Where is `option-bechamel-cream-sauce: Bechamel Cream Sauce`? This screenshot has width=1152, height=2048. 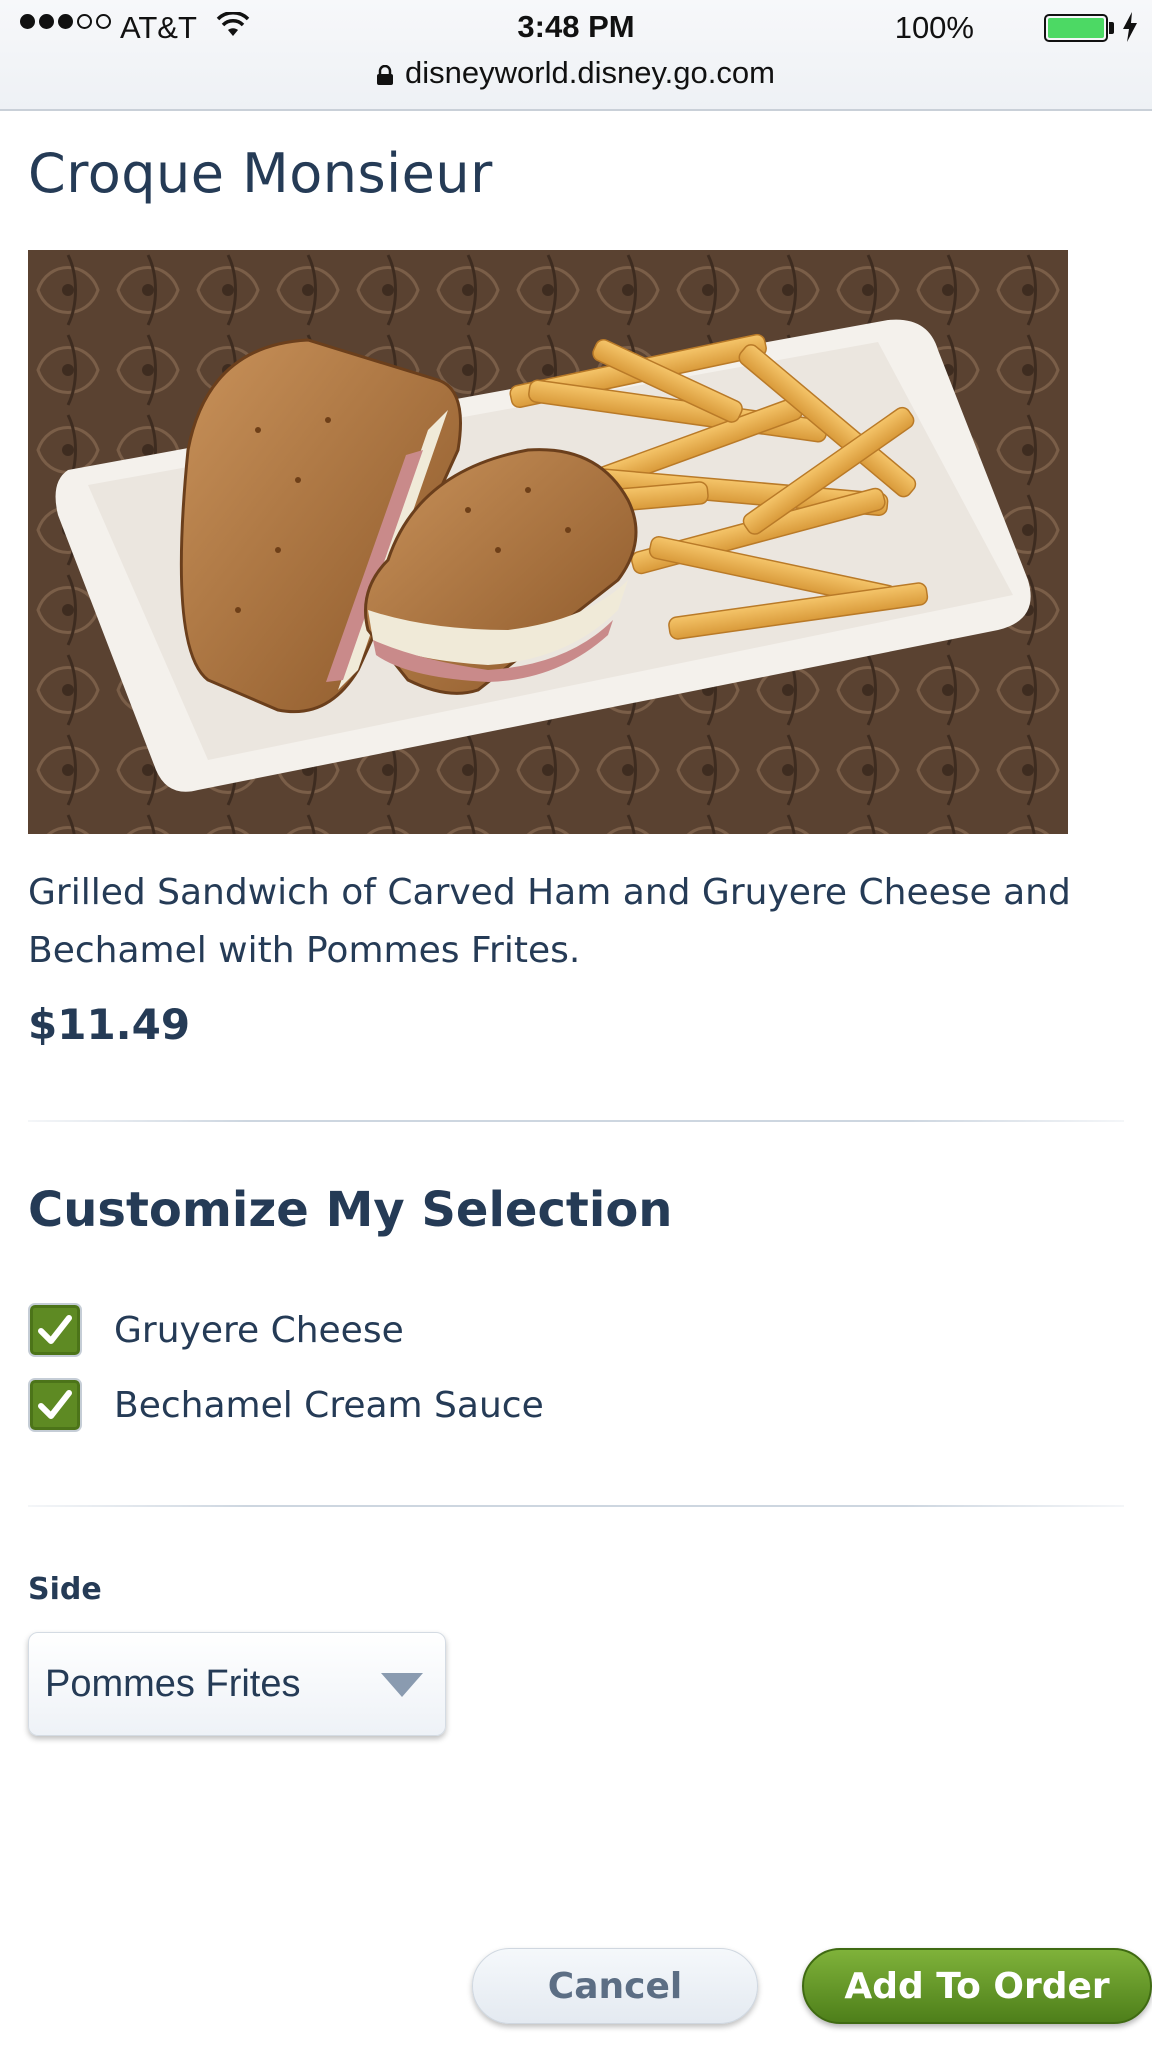
option-bechamel-cream-sauce: Bechamel Cream Sauce is located at coordinates (286, 1405).